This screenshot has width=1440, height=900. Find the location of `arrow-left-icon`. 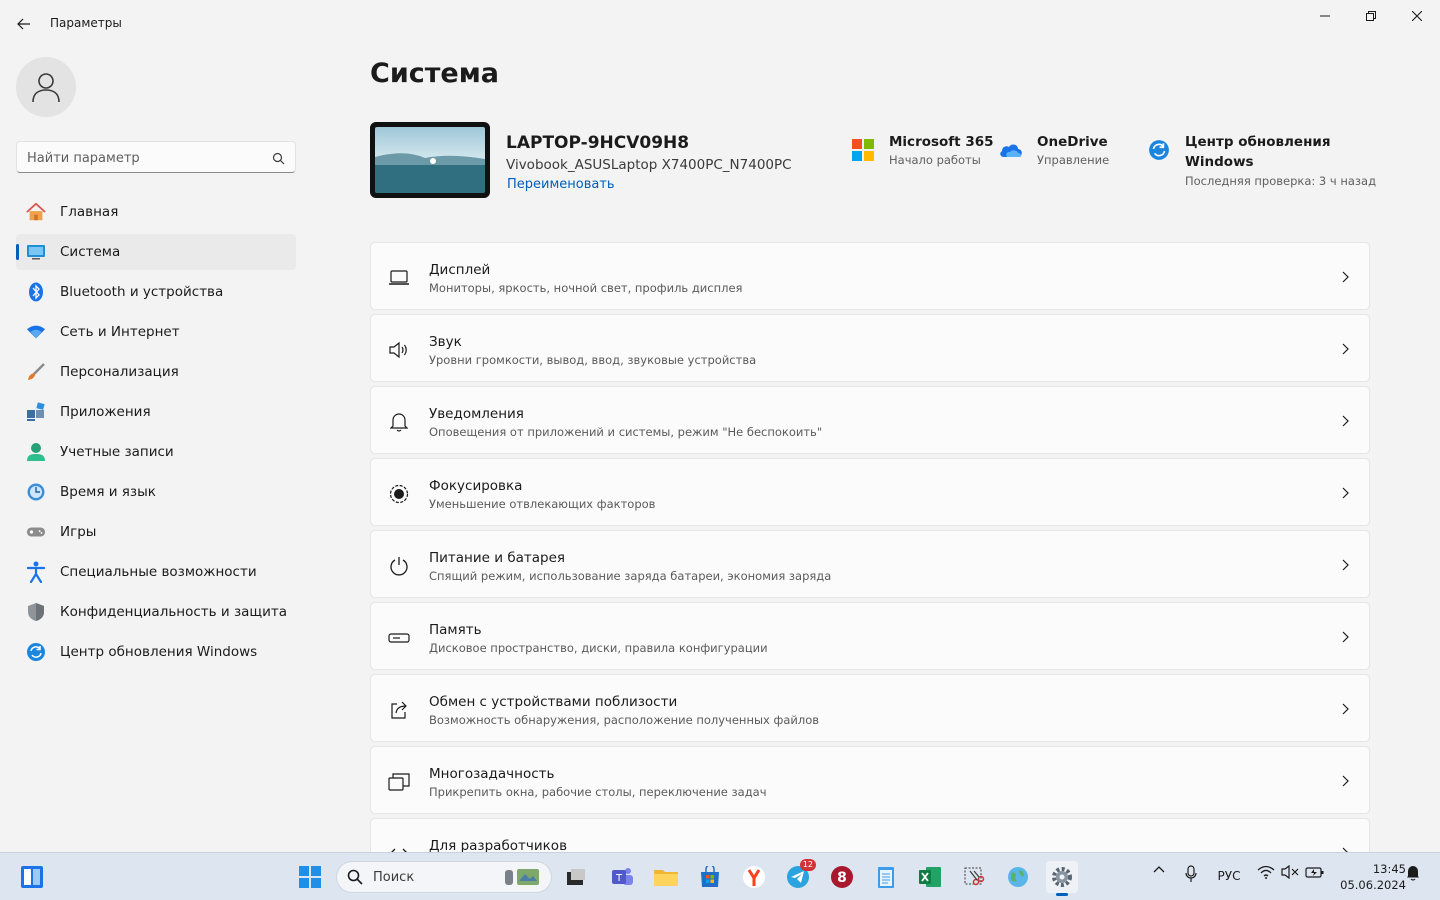

arrow-left-icon is located at coordinates (23, 24).